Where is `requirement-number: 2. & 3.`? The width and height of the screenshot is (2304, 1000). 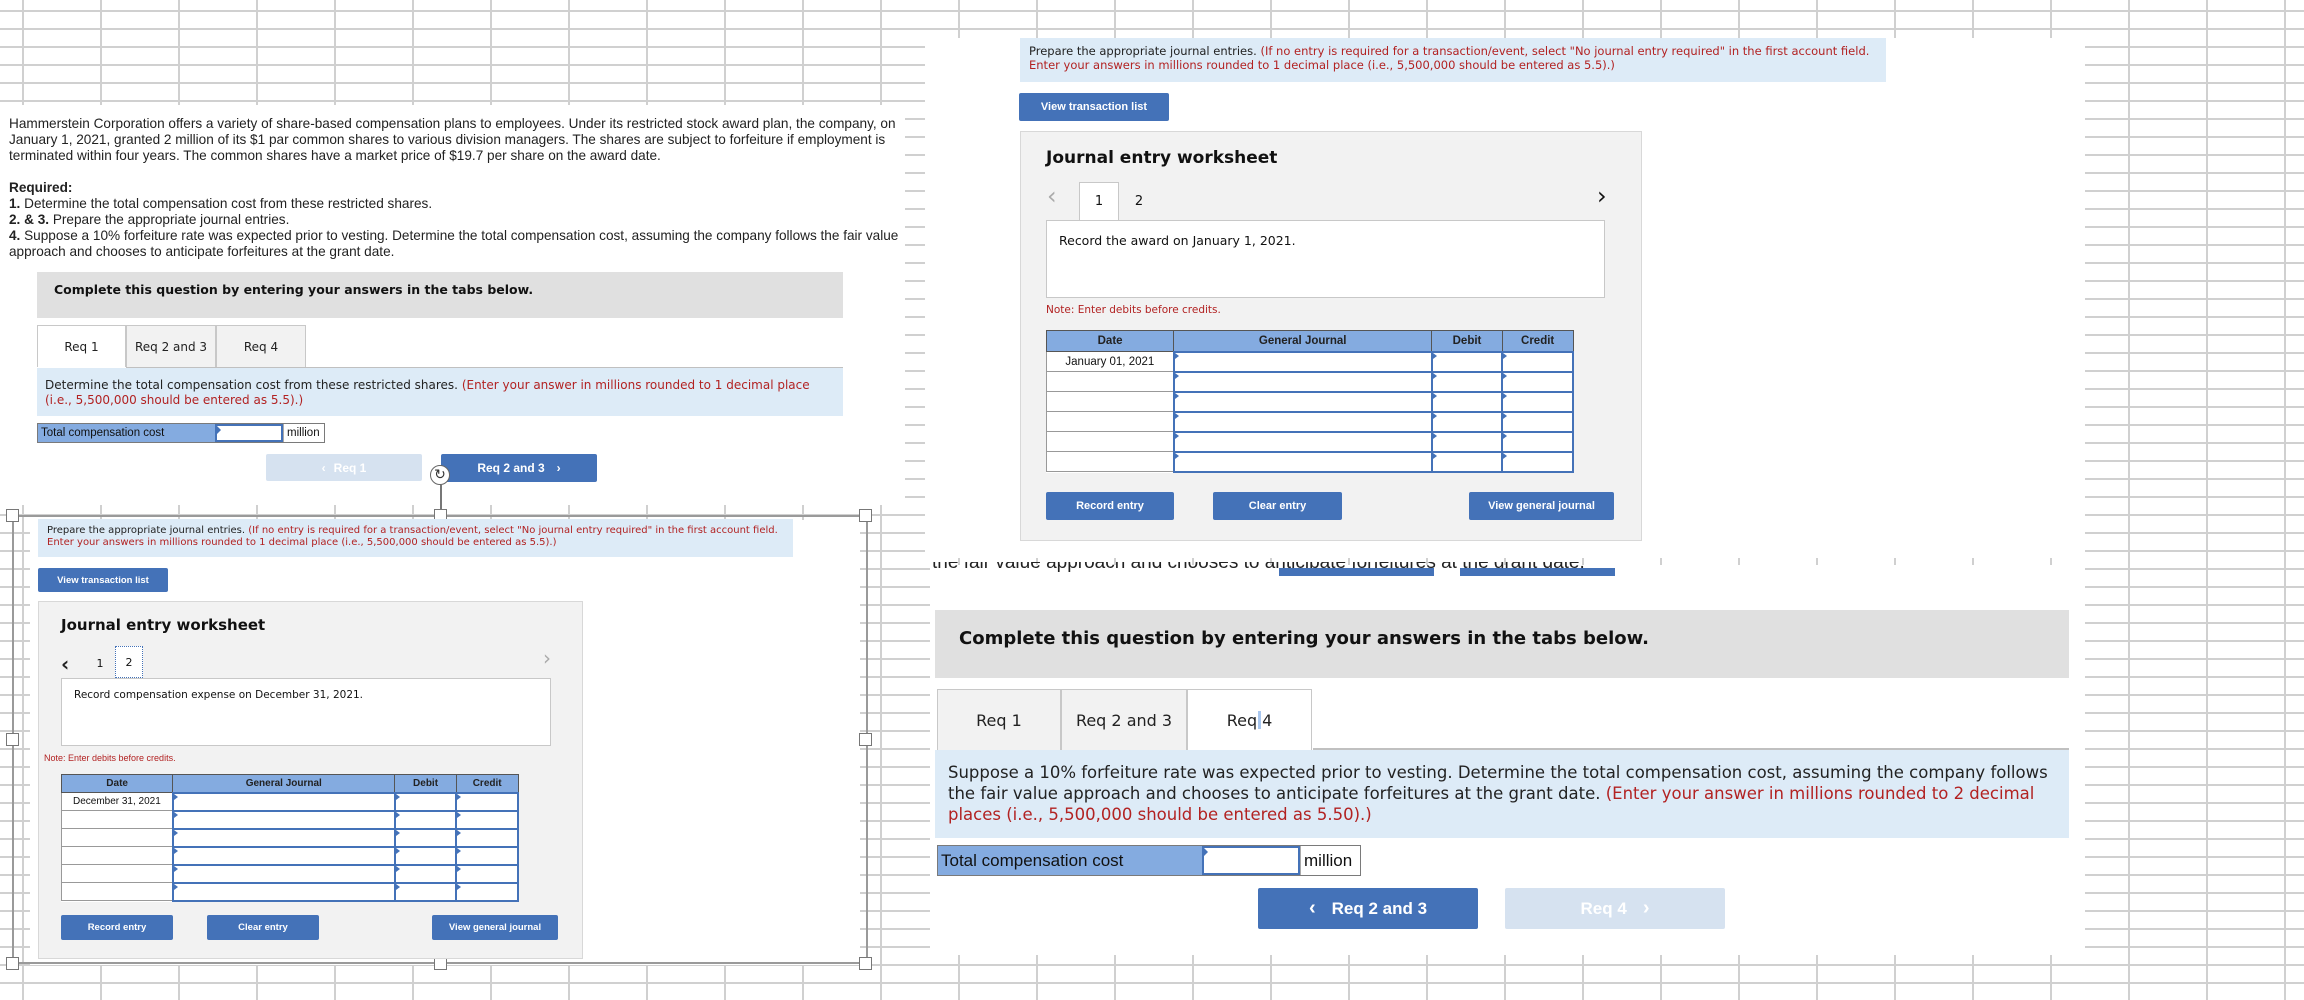
requirement-number: 2. & 3. is located at coordinates (29, 219).